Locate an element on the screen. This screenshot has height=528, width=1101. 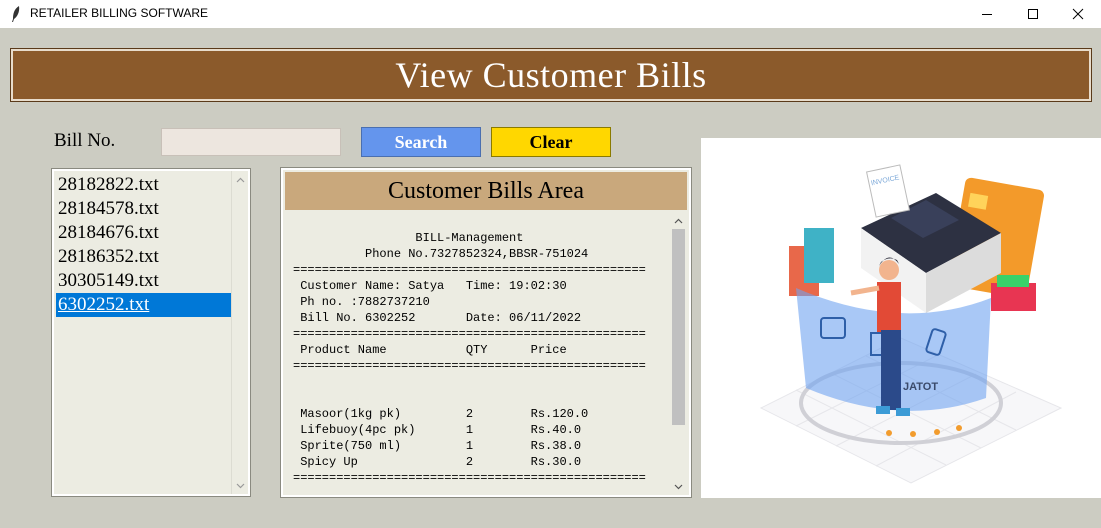
bill-line: Customer Name: Satya Time: 19:02:30 is located at coordinates (430, 286).